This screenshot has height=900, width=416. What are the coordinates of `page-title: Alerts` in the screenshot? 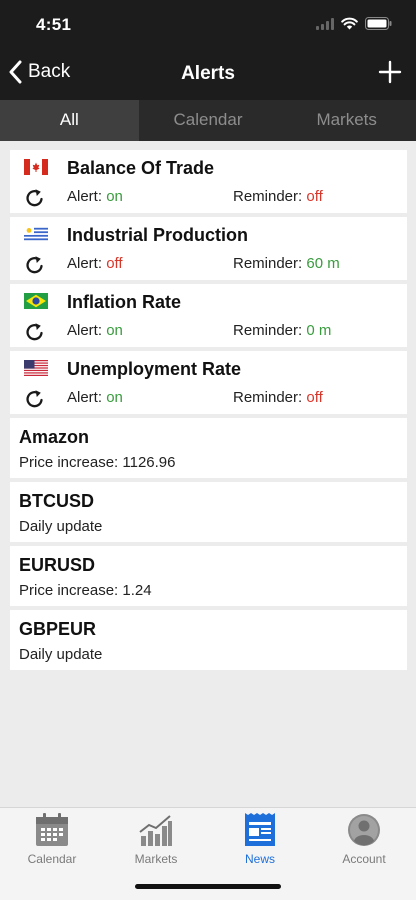 It's located at (208, 73).